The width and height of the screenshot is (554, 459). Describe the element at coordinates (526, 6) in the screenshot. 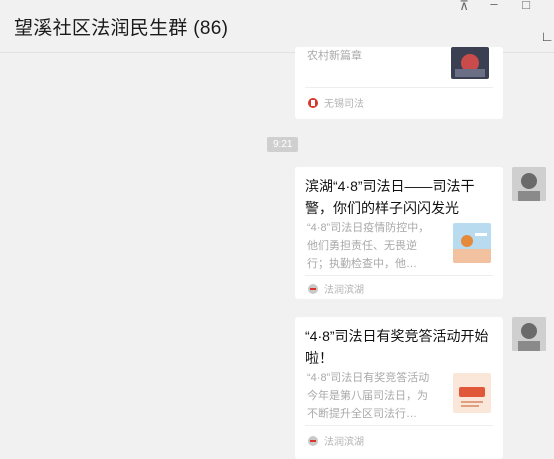

I see `maximize-icon: □` at that location.